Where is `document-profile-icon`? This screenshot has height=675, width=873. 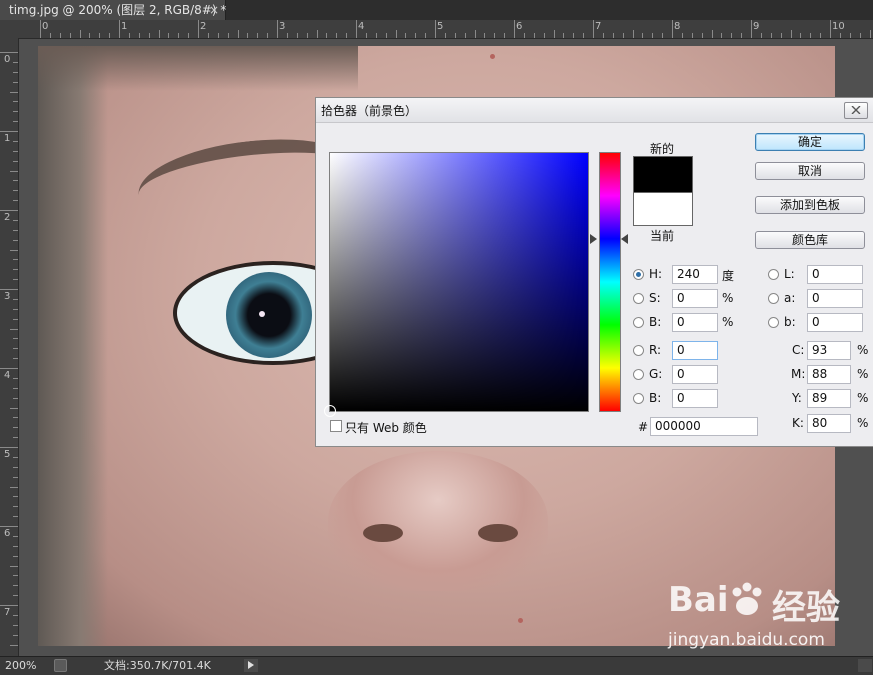 document-profile-icon is located at coordinates (60, 665).